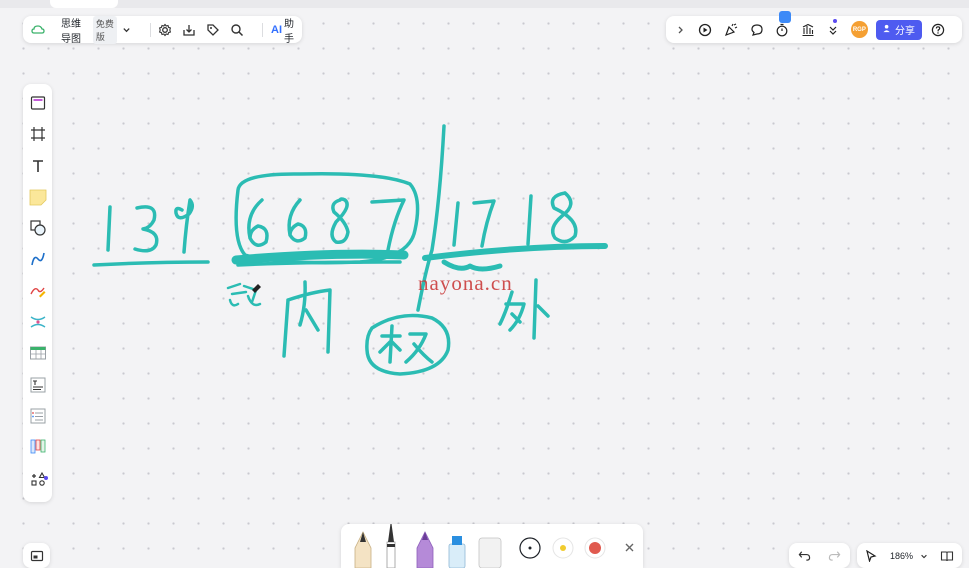 The image size is (969, 568). I want to click on ink-char-quan, so click(406, 344).